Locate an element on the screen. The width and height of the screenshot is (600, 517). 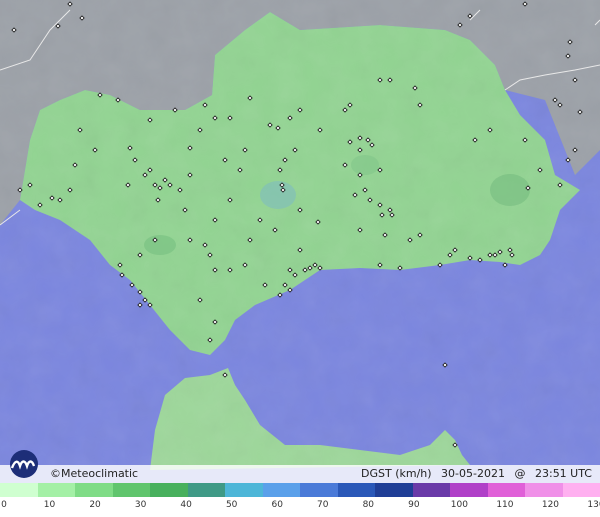
scale-tick-label: 0 is located at coordinates (4, 505).